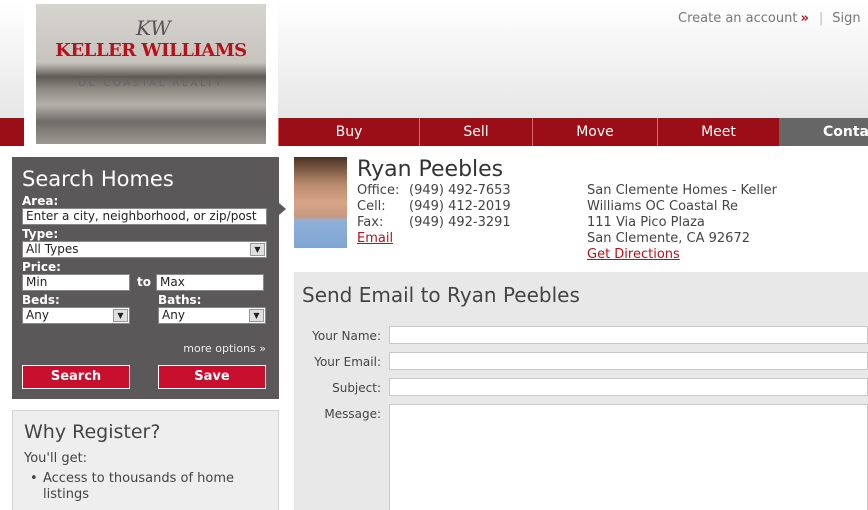 The image size is (868, 510). What do you see at coordinates (663, 206) in the screenshot?
I see `office-name-line-2: Williams OC Coastal Re` at bounding box center [663, 206].